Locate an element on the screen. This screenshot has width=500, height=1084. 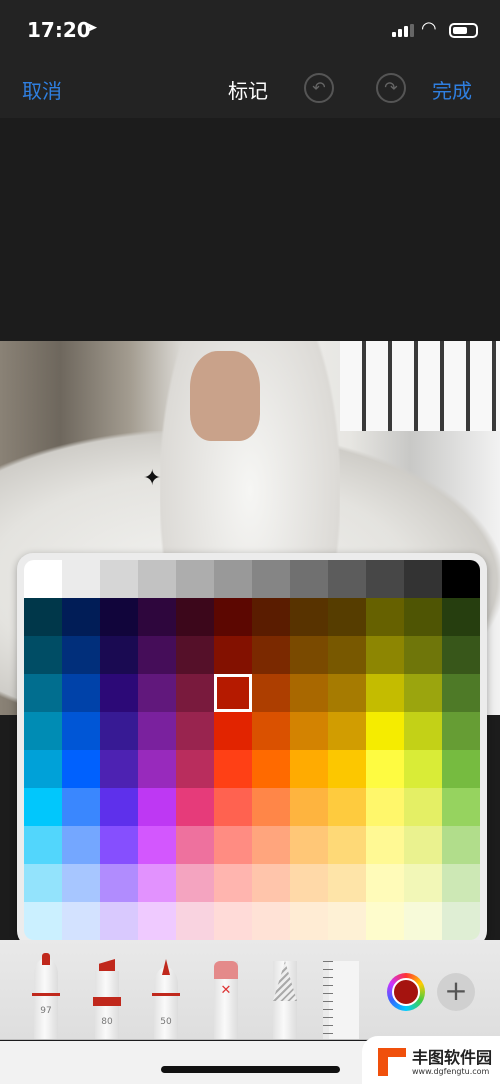
lasso-tool is located at coordinates (285, 1000).